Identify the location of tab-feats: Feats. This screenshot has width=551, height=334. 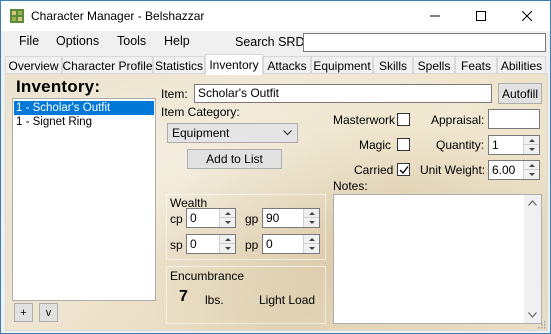
(476, 65).